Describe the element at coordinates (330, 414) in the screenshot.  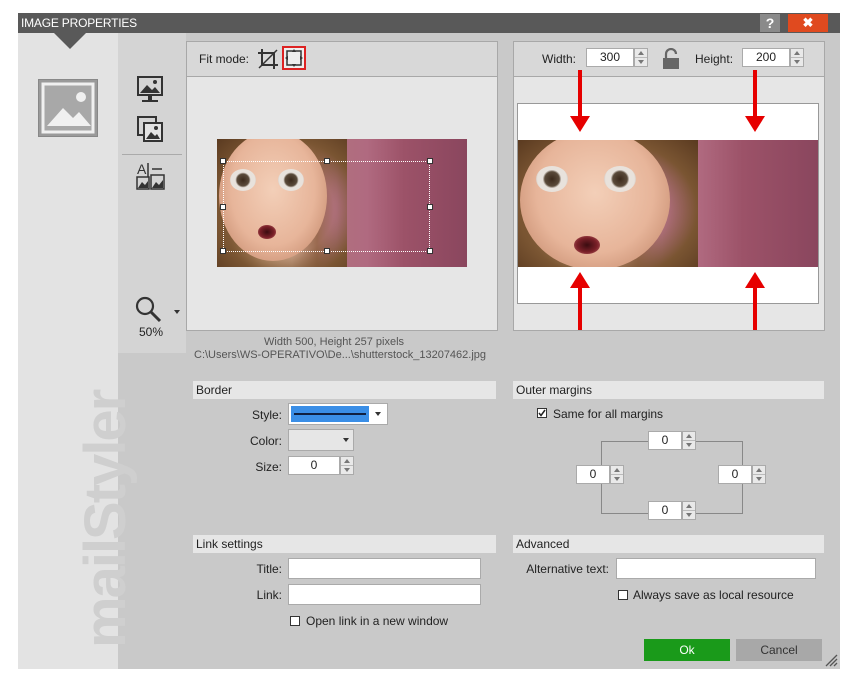
I see `border-style-swatch` at that location.